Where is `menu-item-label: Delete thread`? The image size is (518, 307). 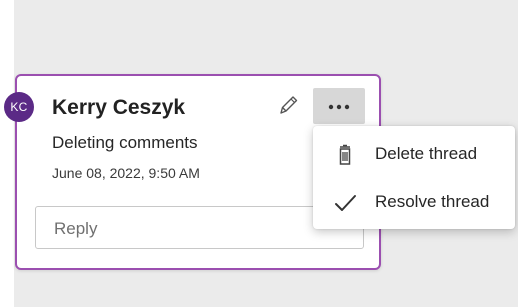 menu-item-label: Delete thread is located at coordinates (426, 153).